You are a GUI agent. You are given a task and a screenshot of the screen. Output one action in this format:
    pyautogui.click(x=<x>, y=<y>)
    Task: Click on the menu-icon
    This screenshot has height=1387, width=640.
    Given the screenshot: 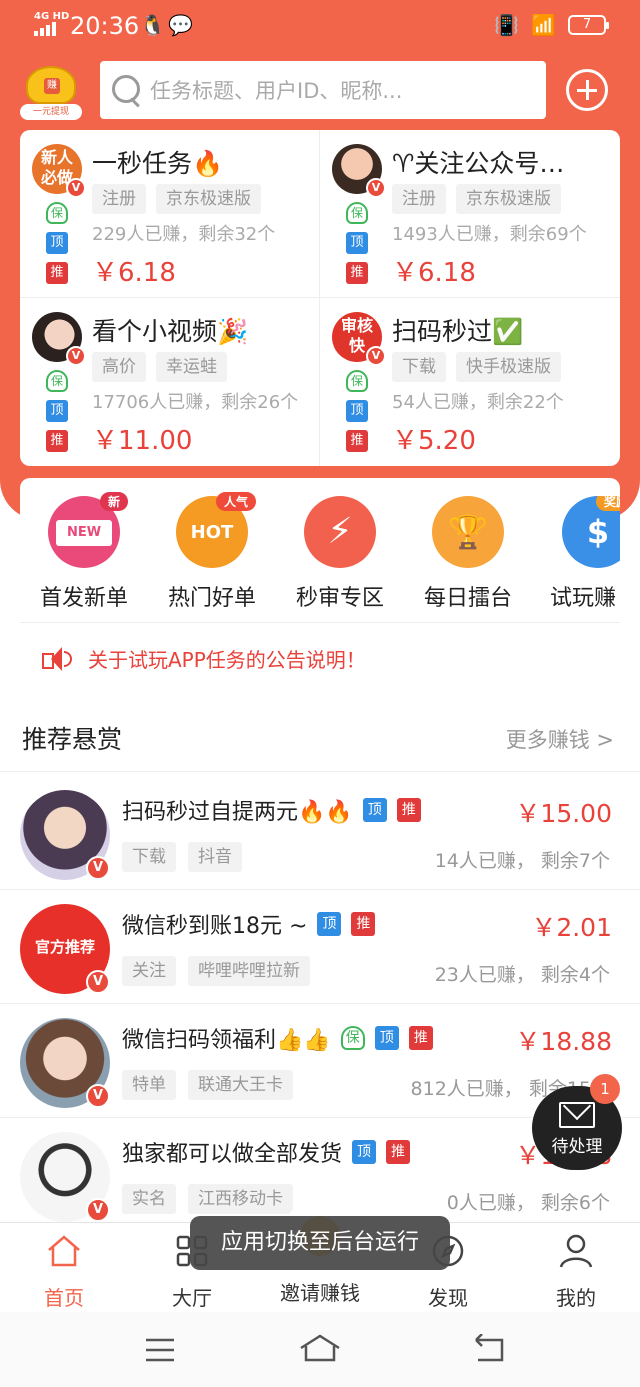 What is the action you would take?
    pyautogui.click(x=160, y=1350)
    